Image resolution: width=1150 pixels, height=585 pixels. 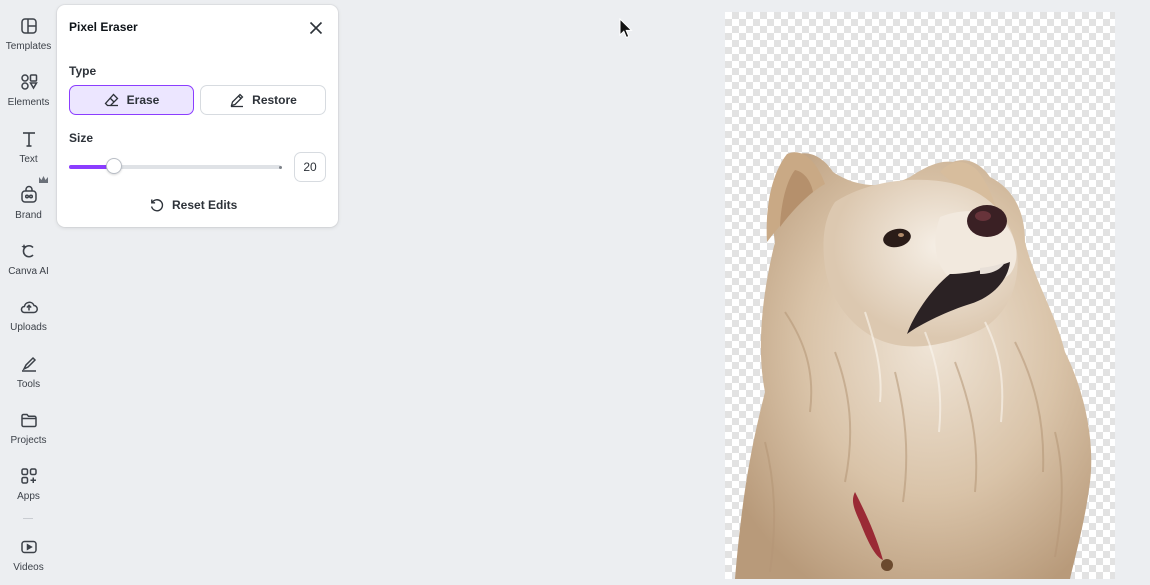 I want to click on templates-icon, so click(x=29, y=26).